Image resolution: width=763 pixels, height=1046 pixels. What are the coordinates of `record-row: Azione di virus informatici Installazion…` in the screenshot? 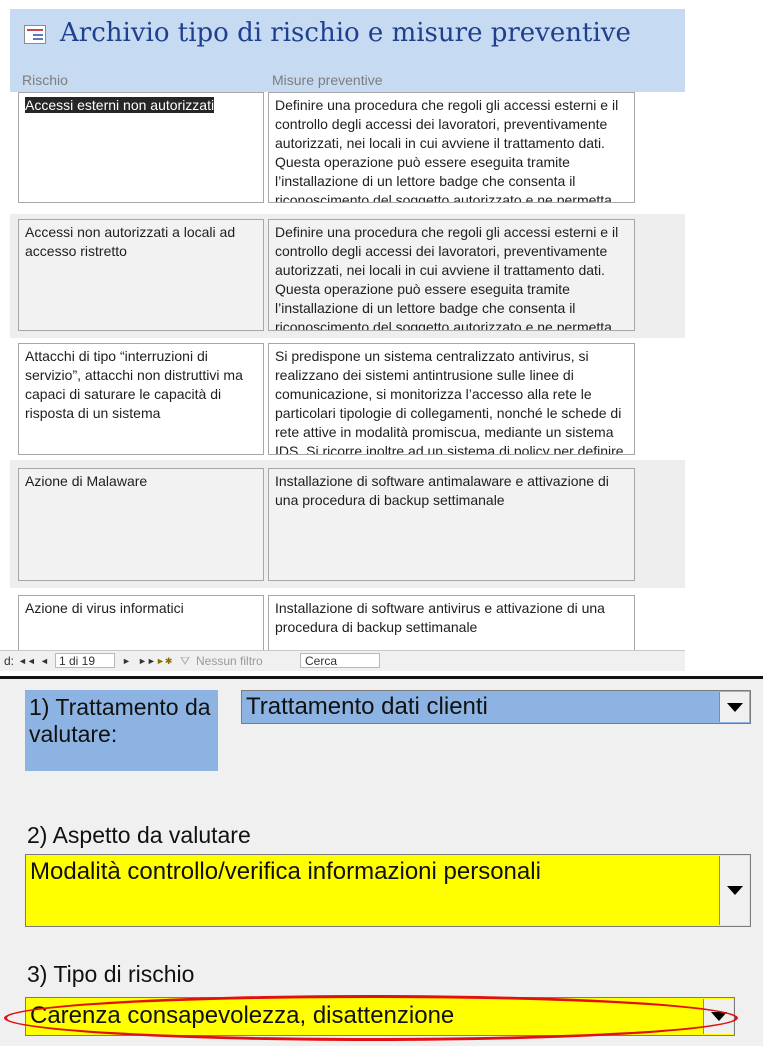 It's located at (347, 621).